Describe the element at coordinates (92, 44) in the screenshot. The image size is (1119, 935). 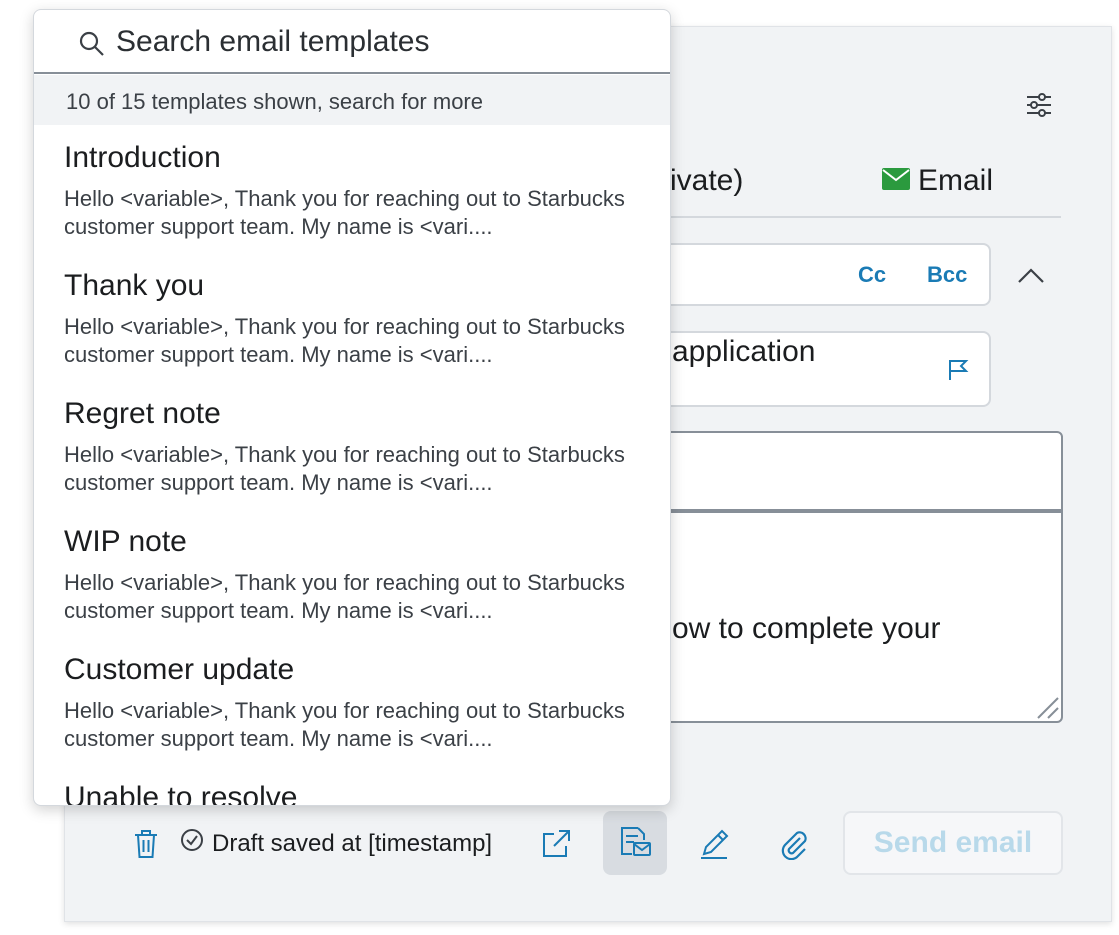
I see `search-icon` at that location.